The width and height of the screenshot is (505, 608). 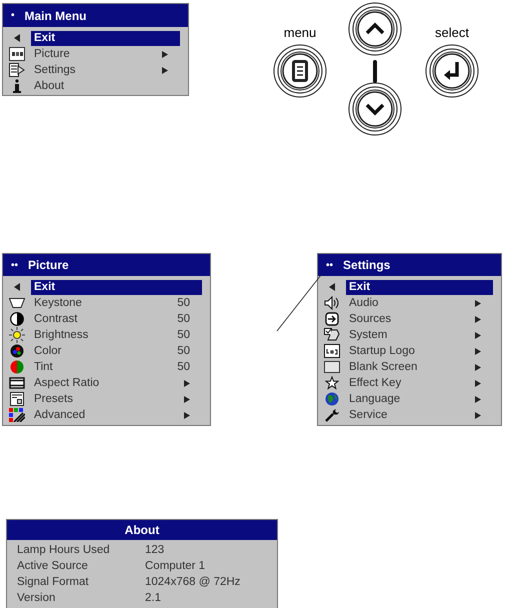 I want to click on menu-item: Startup Logo, so click(x=419, y=351).